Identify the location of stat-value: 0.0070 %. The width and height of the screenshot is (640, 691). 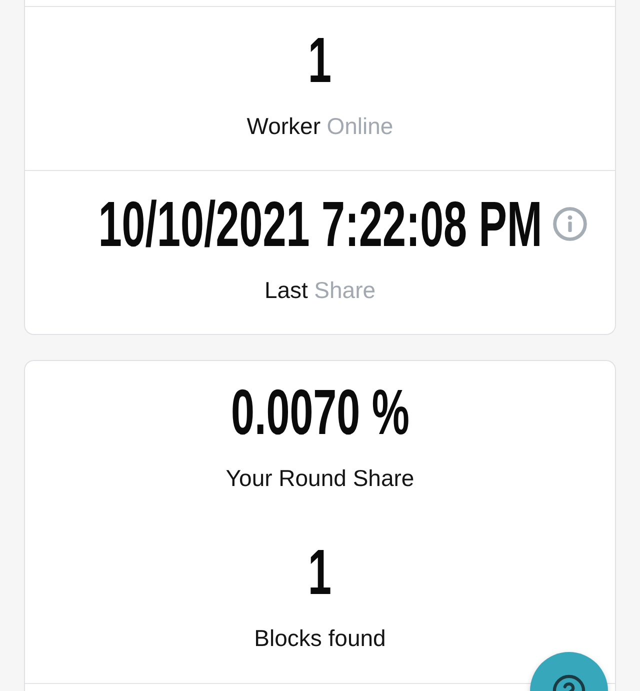
(320, 412).